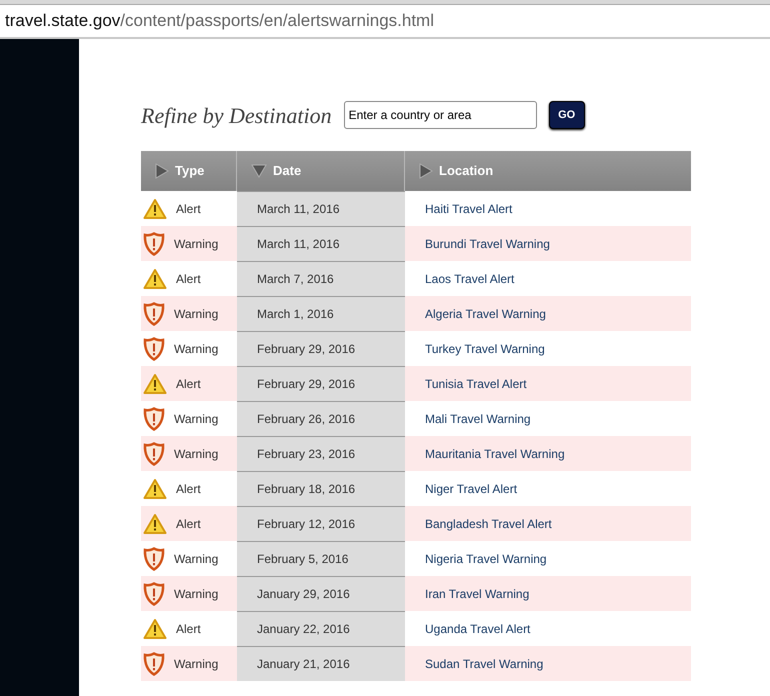  Describe the element at coordinates (303, 594) in the screenshot. I see `date-text: January 29, 2016` at that location.